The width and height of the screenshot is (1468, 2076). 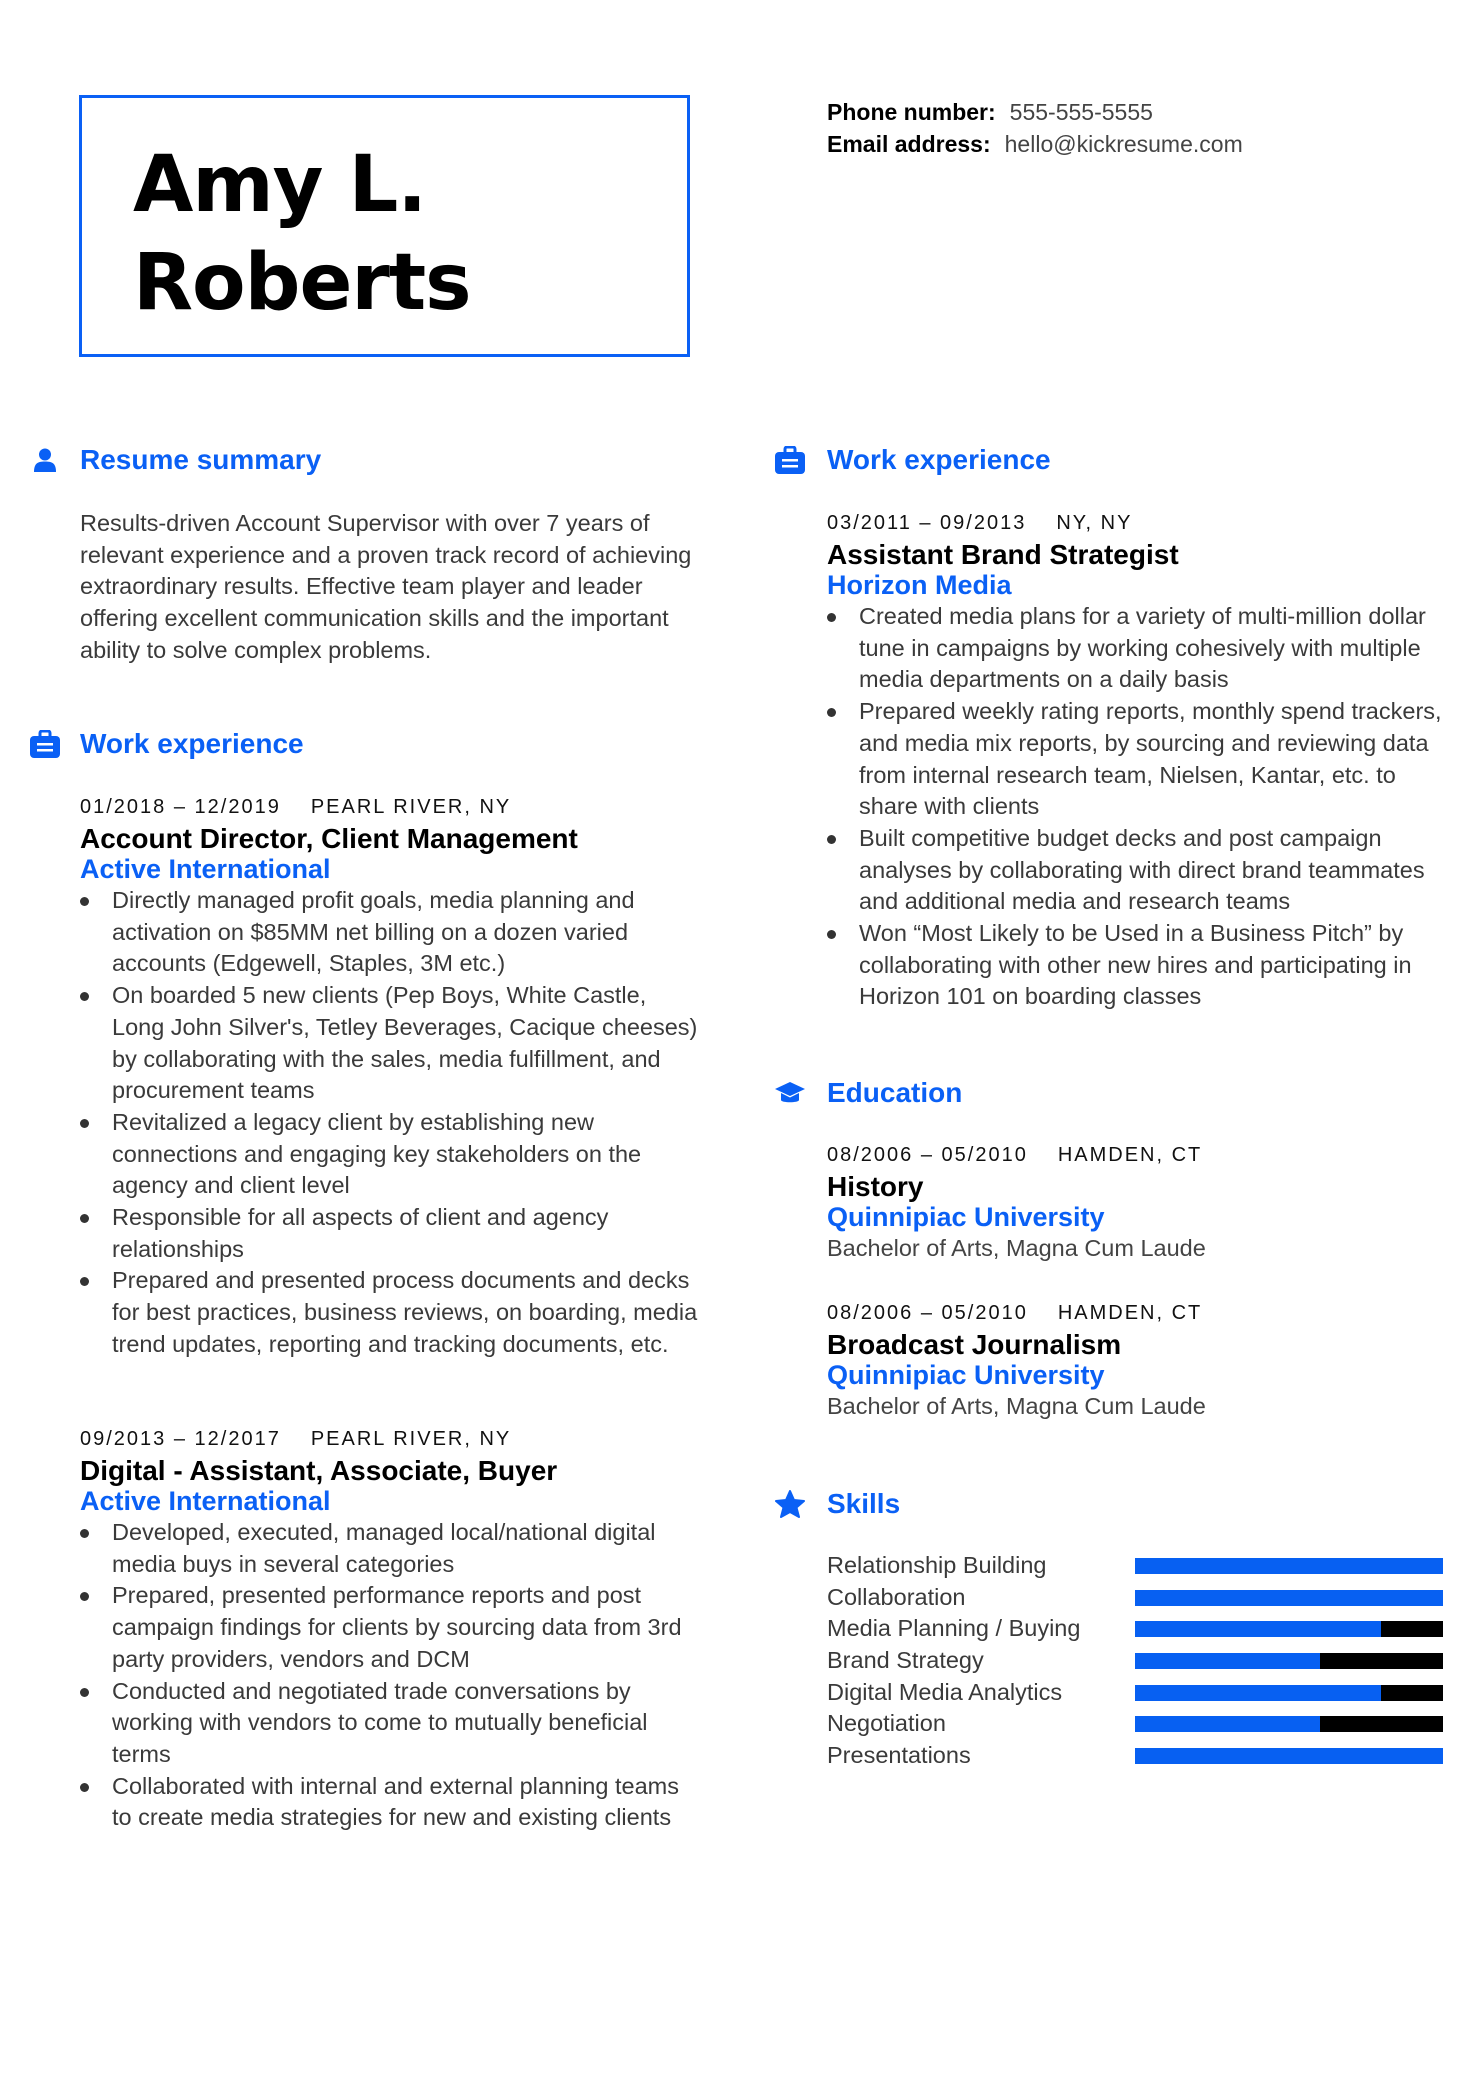 What do you see at coordinates (875, 1186) in the screenshot?
I see `edu-field: History` at bounding box center [875, 1186].